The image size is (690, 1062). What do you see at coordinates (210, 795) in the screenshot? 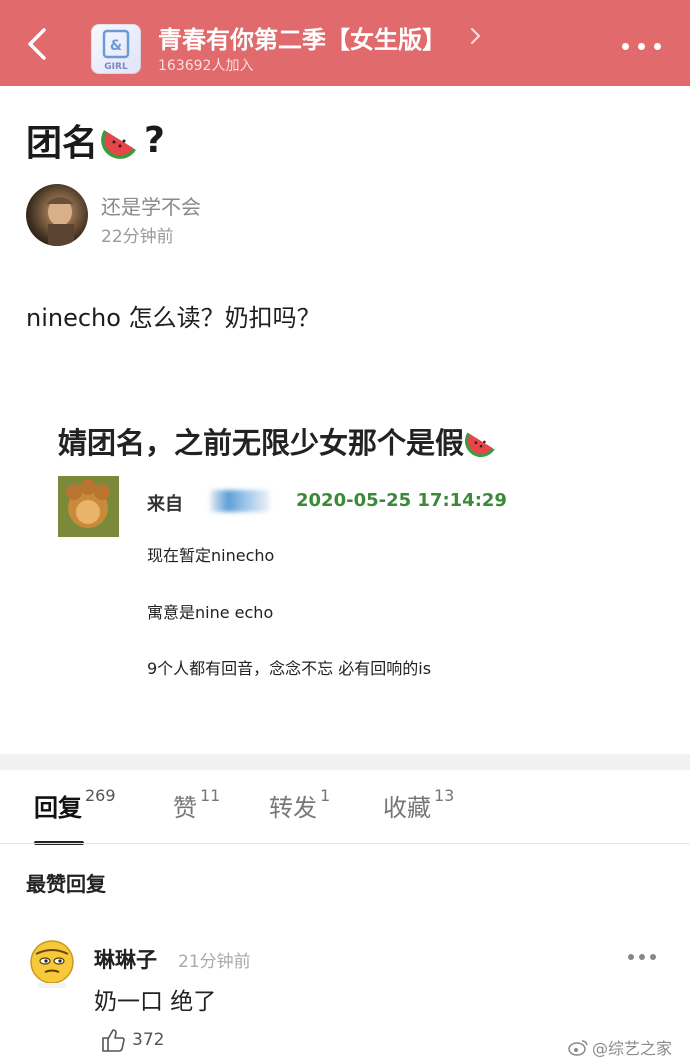
I see `tab-count: 11` at bounding box center [210, 795].